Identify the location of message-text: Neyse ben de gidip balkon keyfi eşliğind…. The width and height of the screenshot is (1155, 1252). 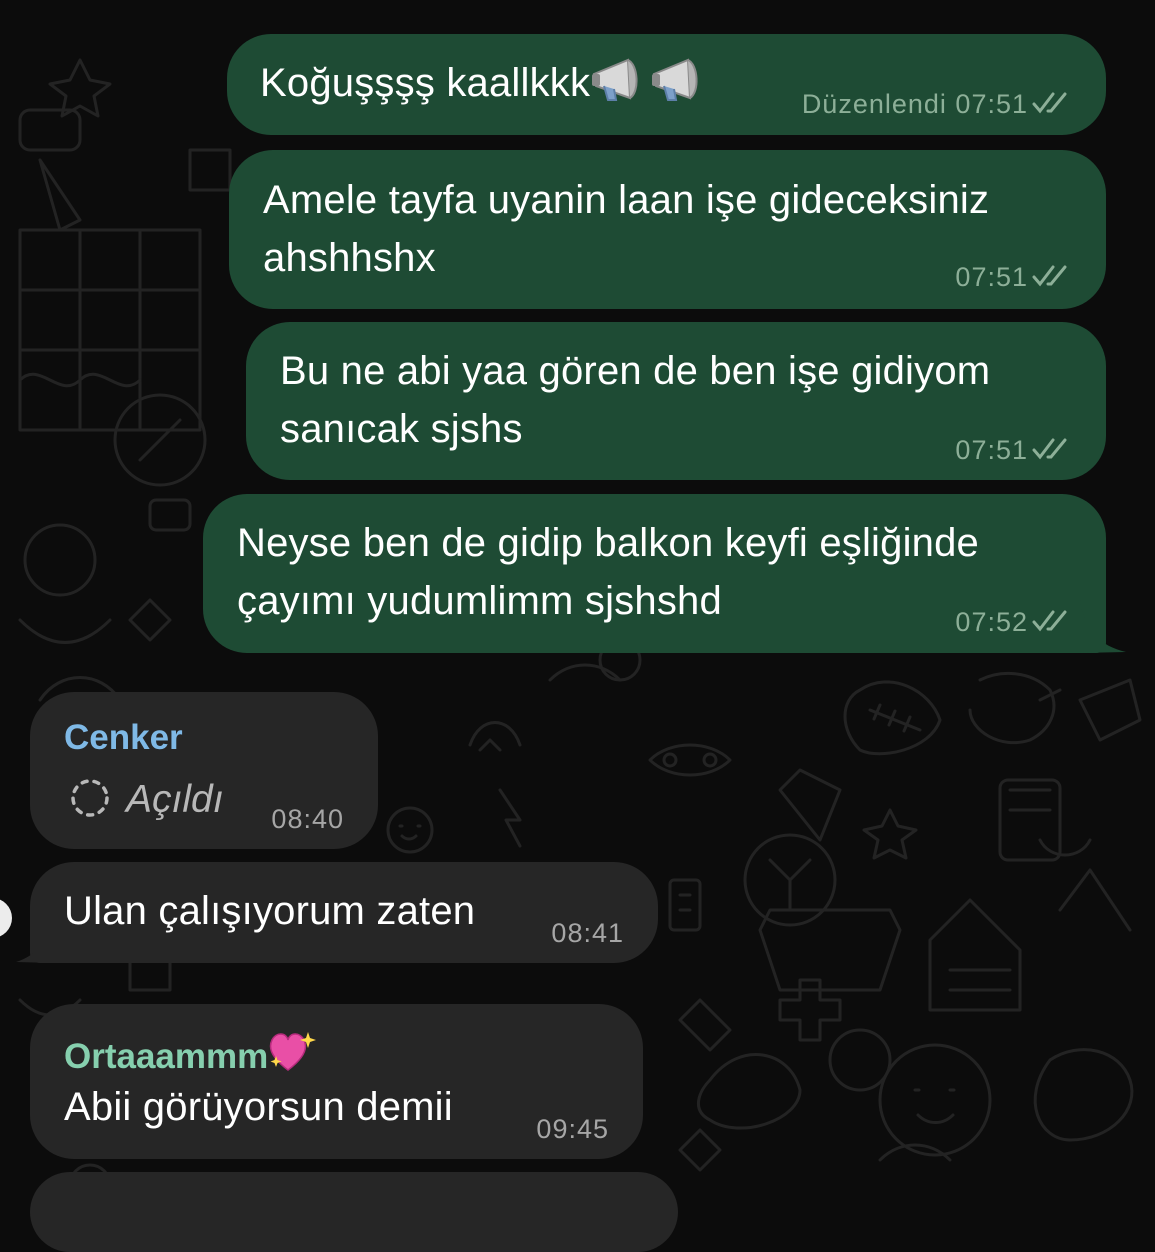
(608, 572).